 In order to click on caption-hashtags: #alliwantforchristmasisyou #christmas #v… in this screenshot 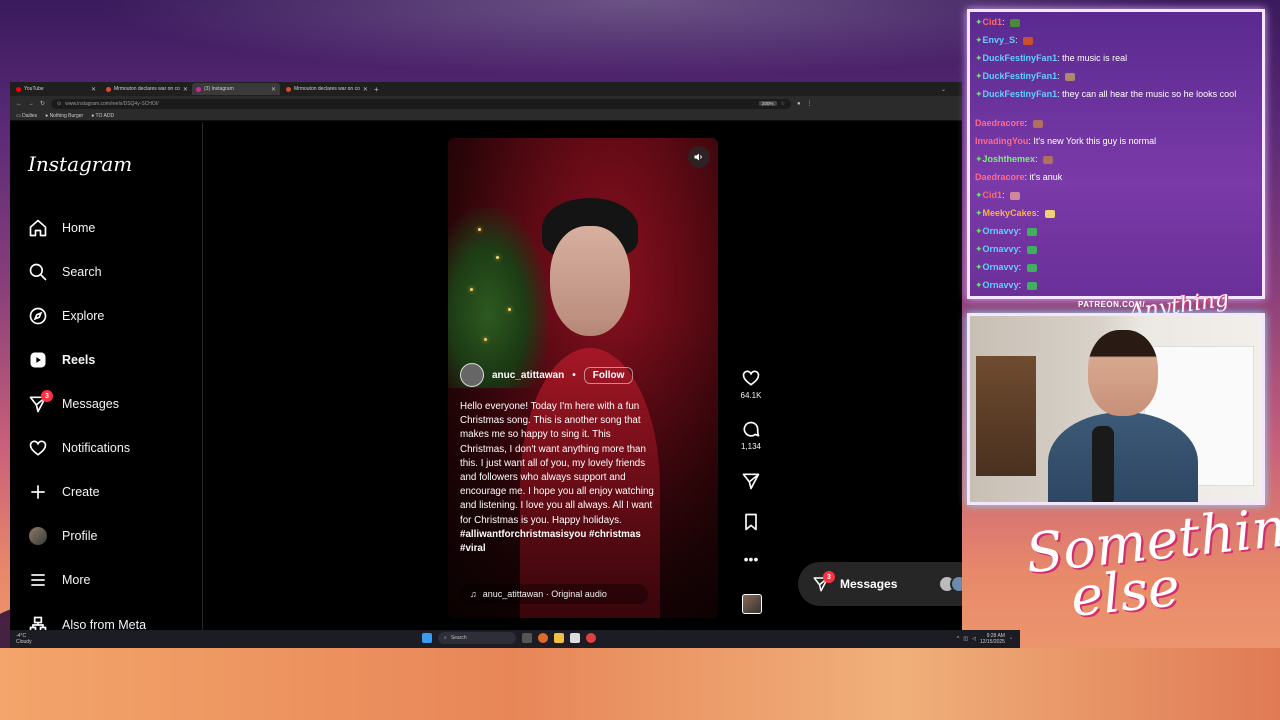, I will do `click(550, 541)`.